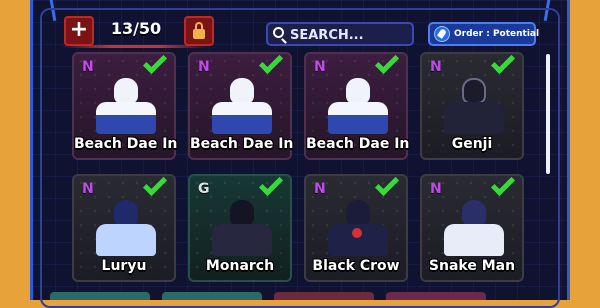 This screenshot has width=600, height=308. Describe the element at coordinates (300, 296) in the screenshot. I see `next-row-peek` at that location.